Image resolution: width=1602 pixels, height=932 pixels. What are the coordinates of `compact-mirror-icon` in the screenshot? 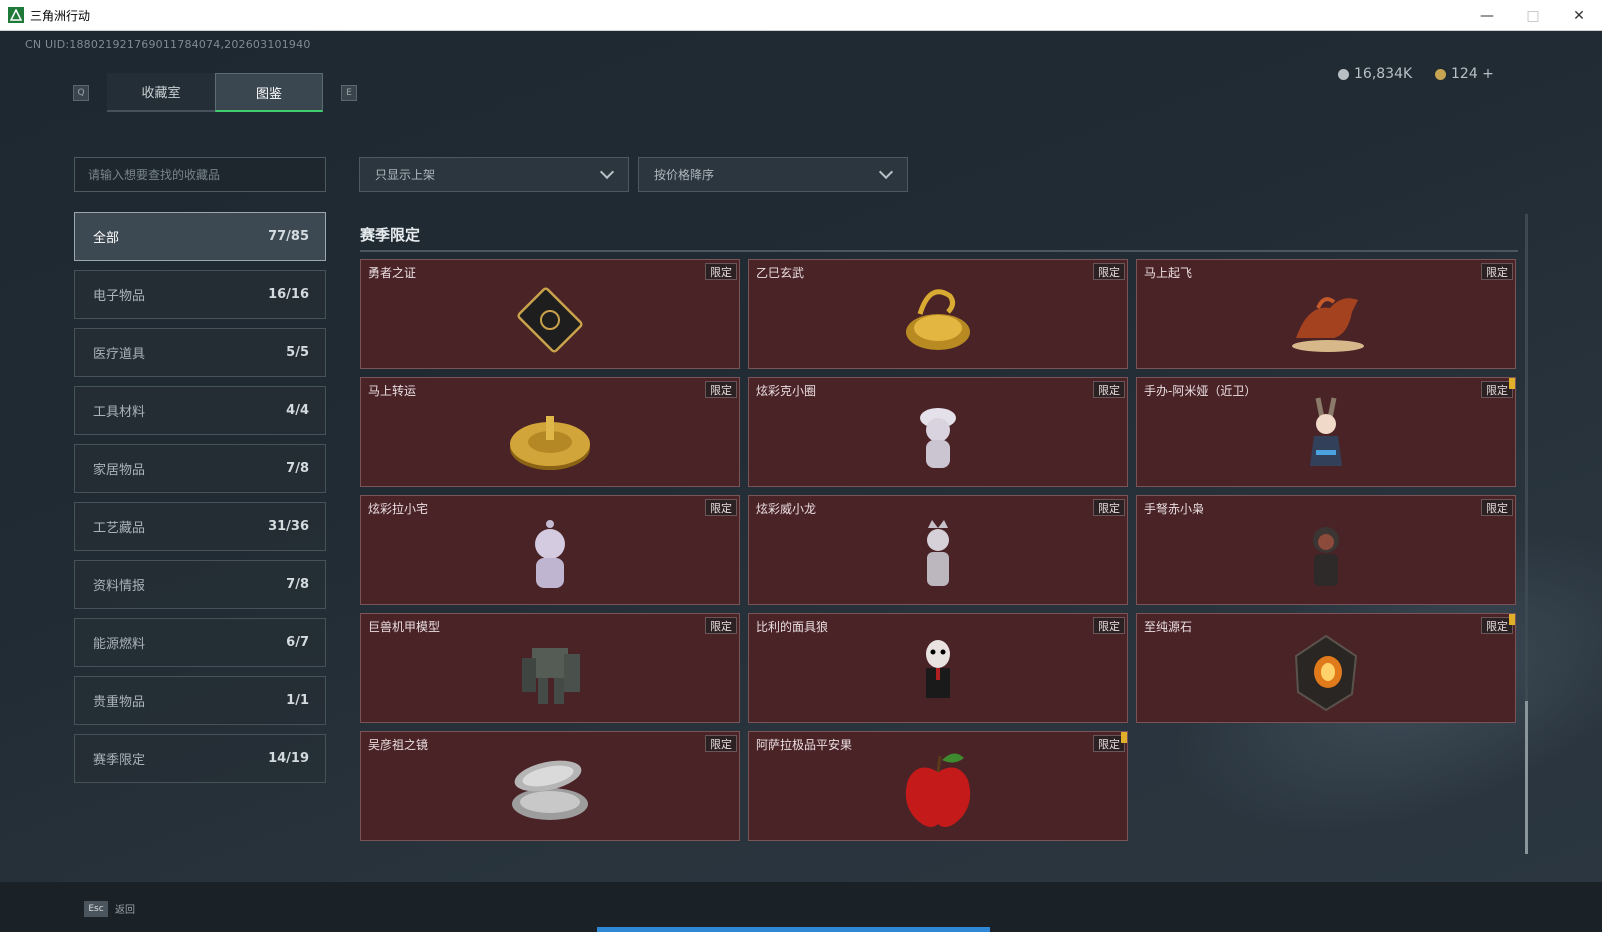 It's located at (550, 790).